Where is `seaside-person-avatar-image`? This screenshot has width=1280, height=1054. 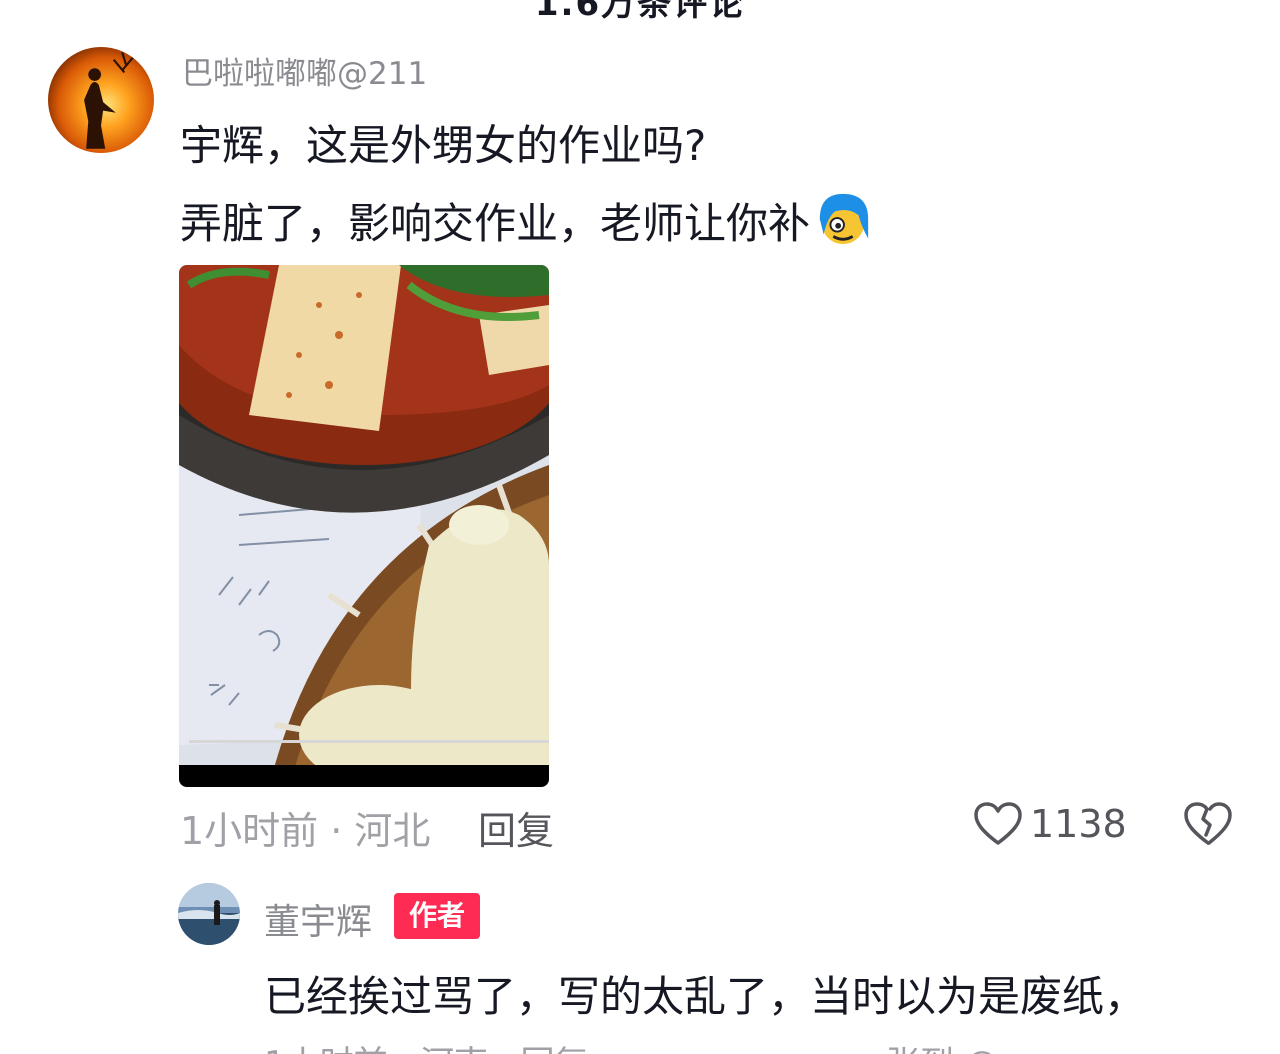 seaside-person-avatar-image is located at coordinates (209, 914).